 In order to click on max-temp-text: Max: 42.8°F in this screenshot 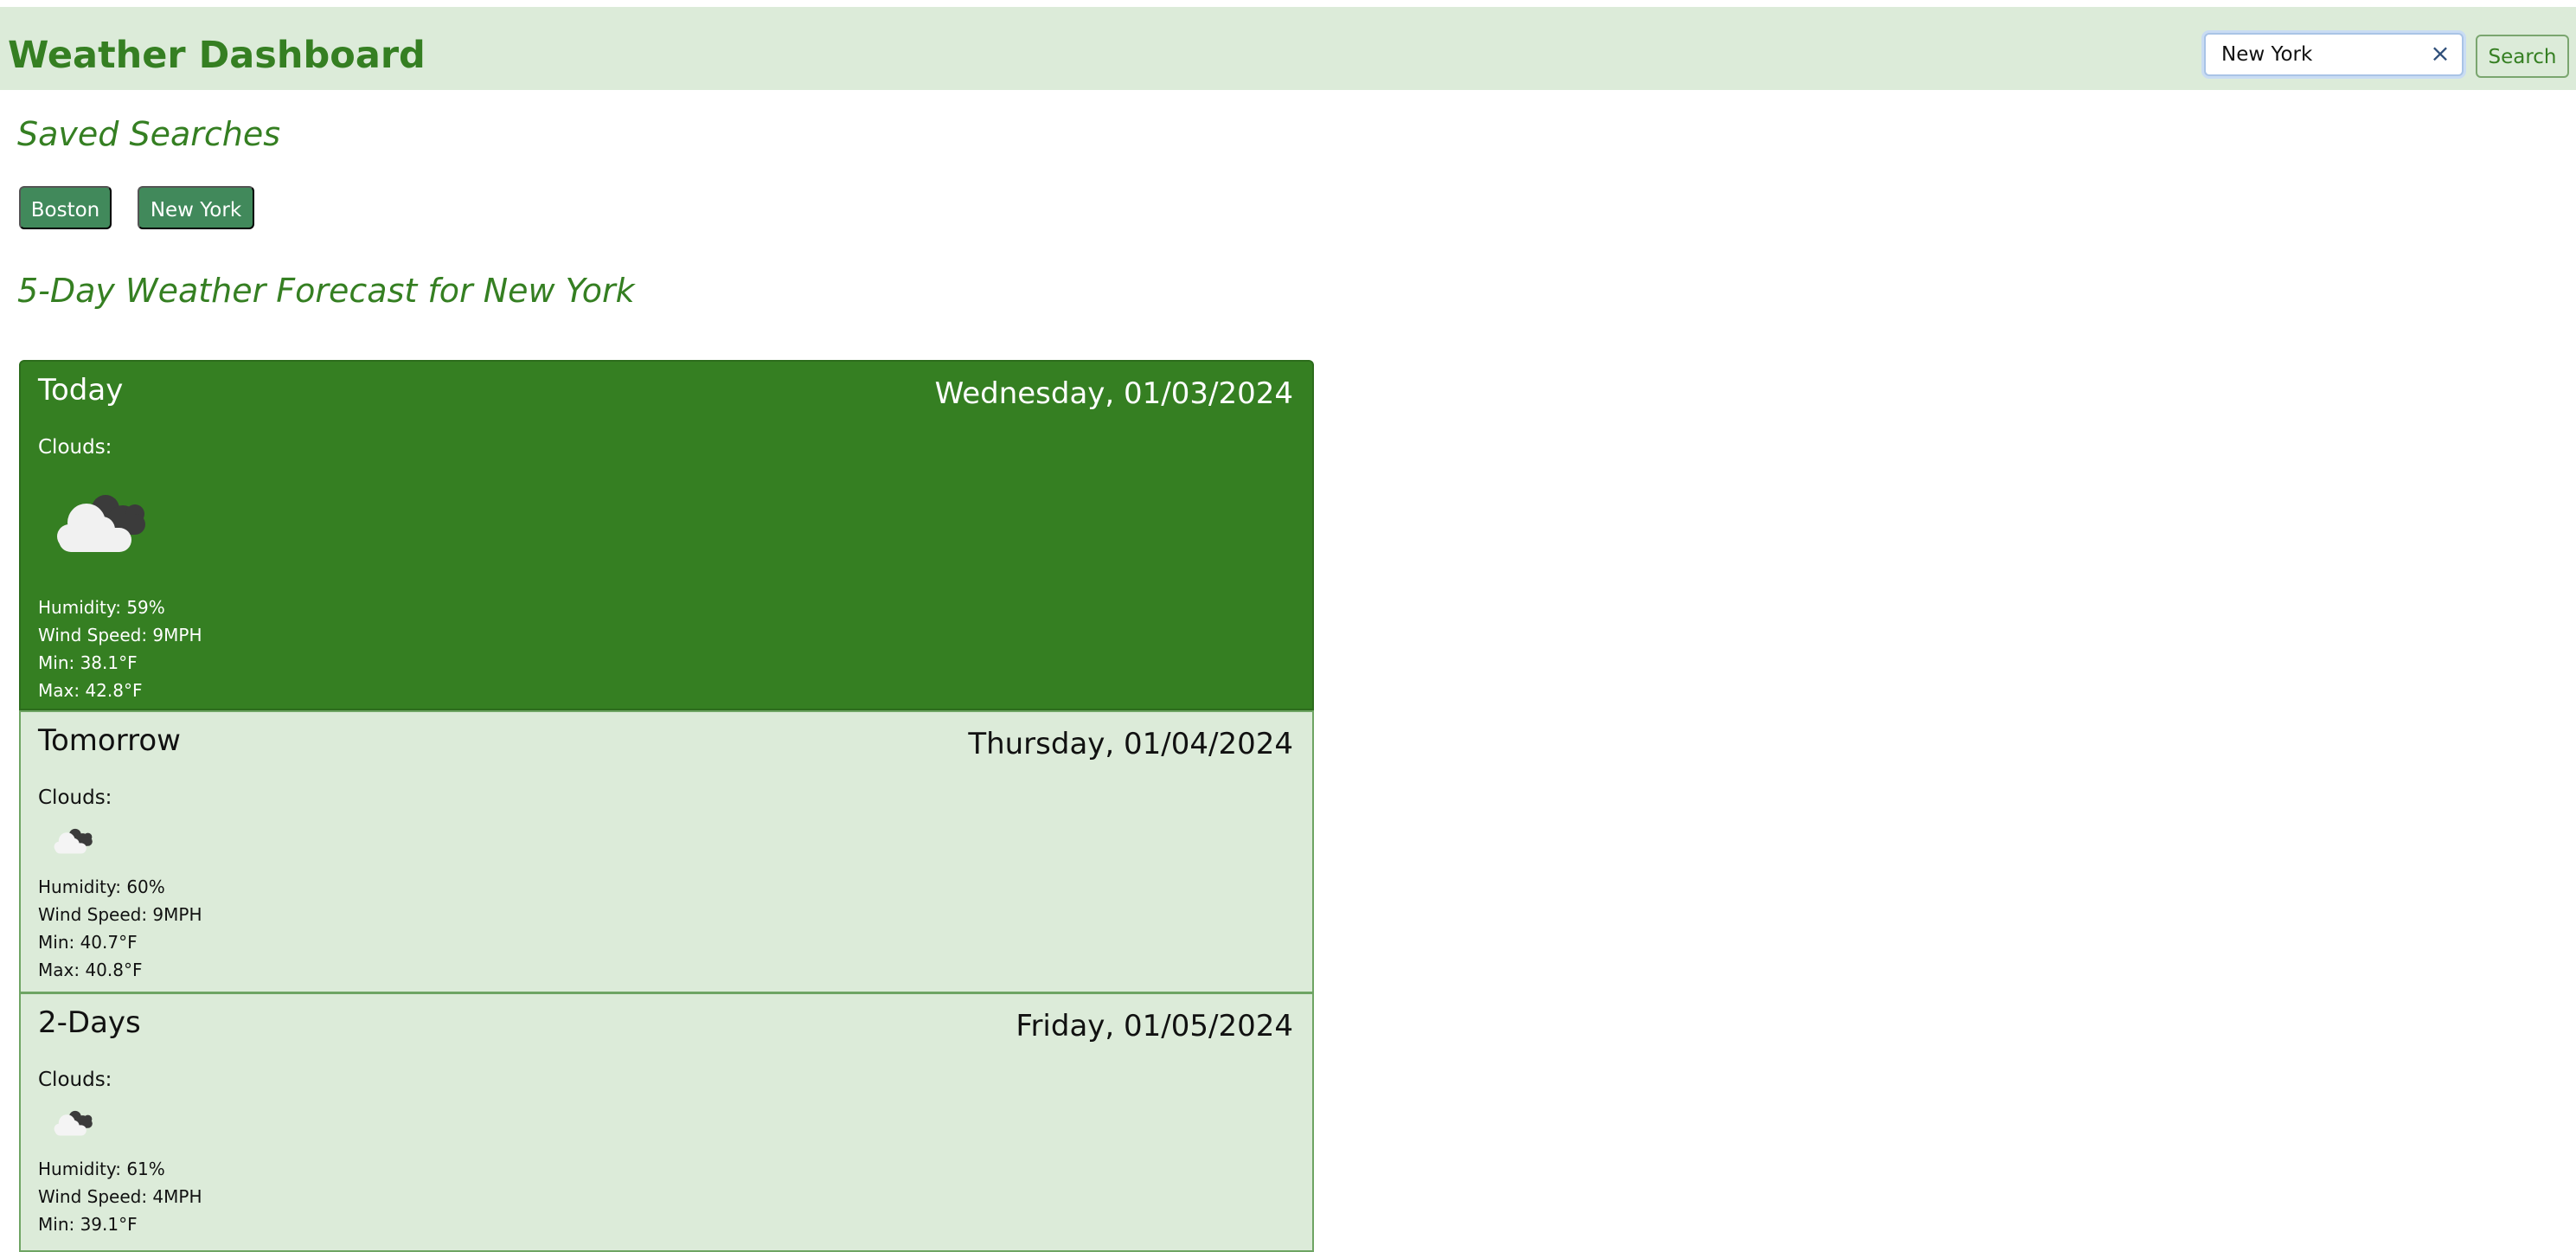, I will do `click(90, 691)`.